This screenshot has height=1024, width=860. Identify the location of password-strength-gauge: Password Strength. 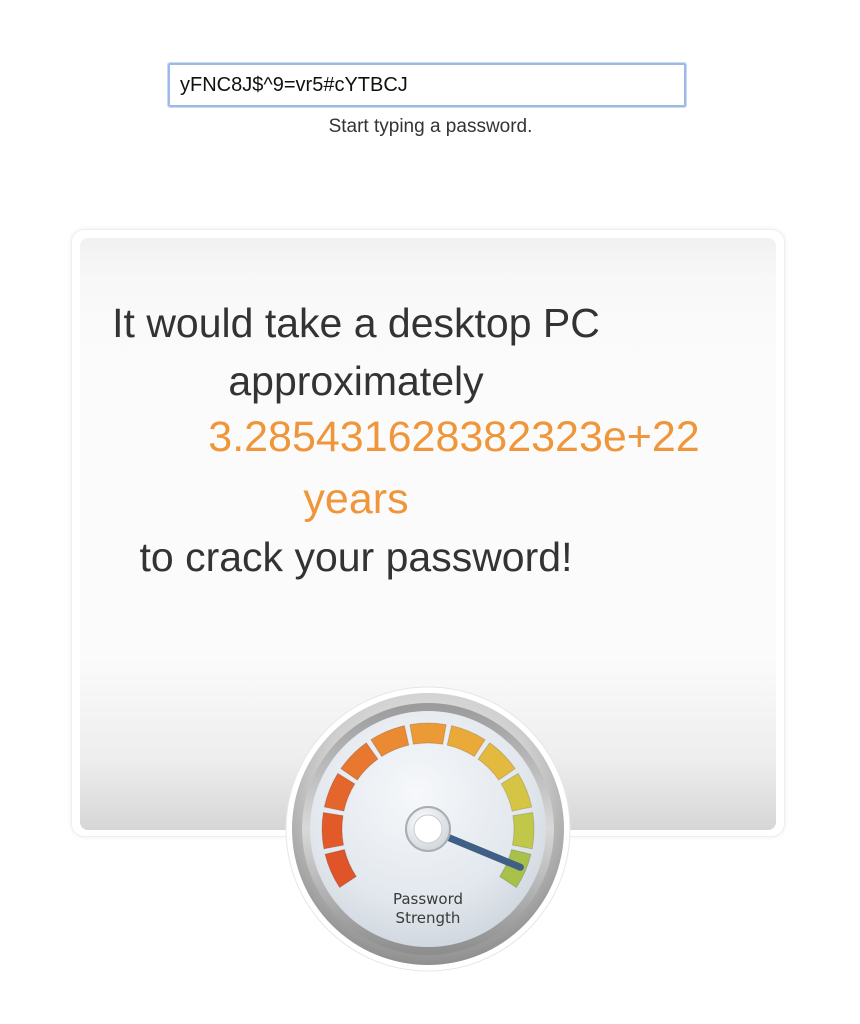
(428, 829).